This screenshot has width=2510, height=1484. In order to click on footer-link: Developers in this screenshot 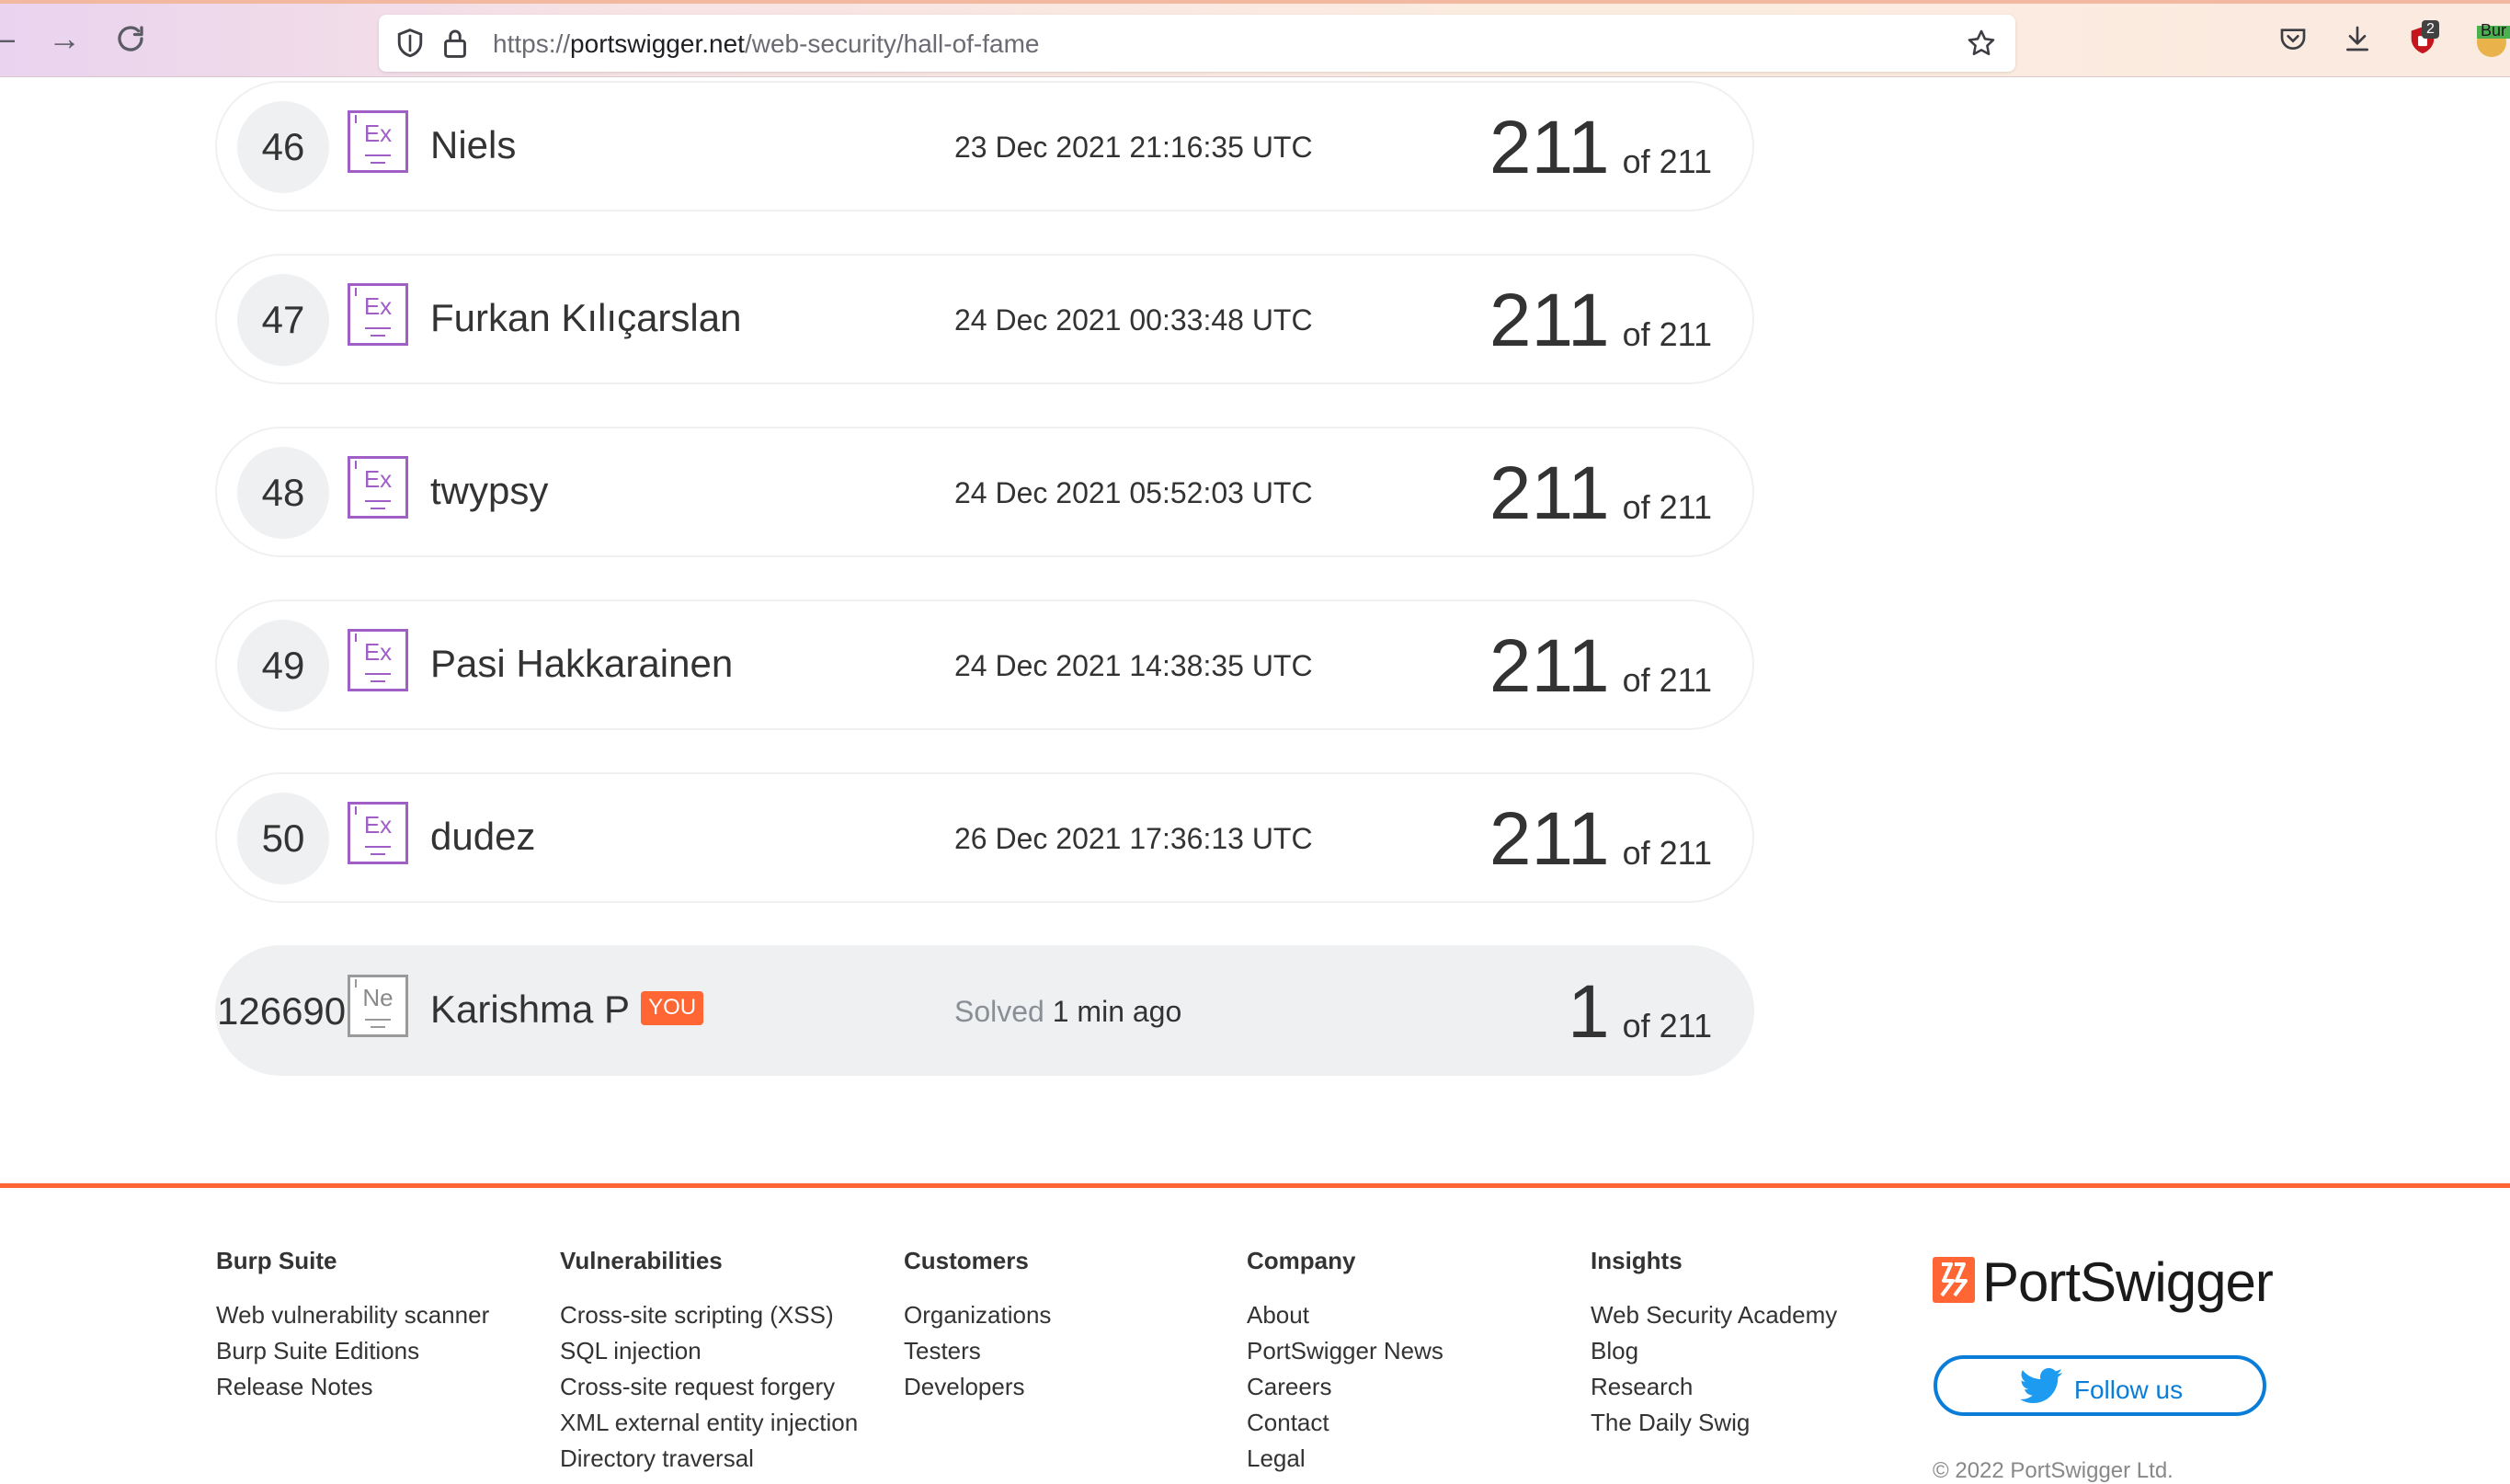, I will do `click(977, 1387)`.